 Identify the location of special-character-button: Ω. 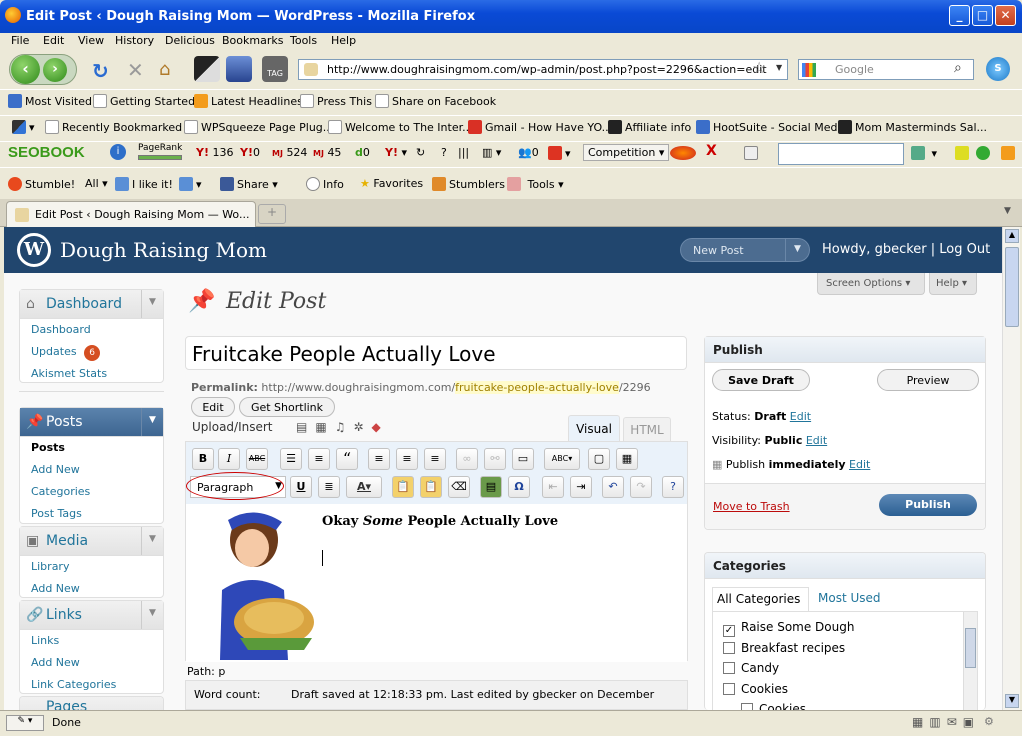
(519, 487).